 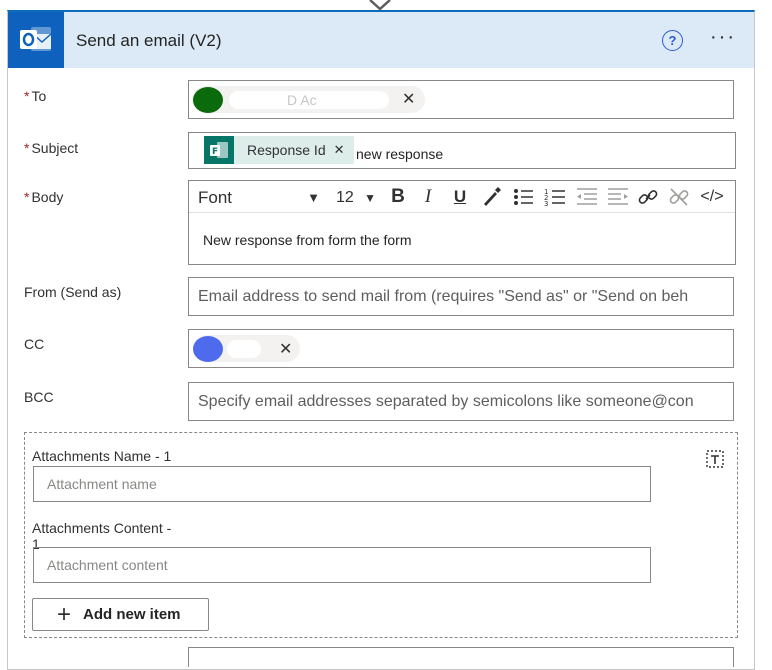 I want to click on bold-icon: B, so click(x=398, y=197).